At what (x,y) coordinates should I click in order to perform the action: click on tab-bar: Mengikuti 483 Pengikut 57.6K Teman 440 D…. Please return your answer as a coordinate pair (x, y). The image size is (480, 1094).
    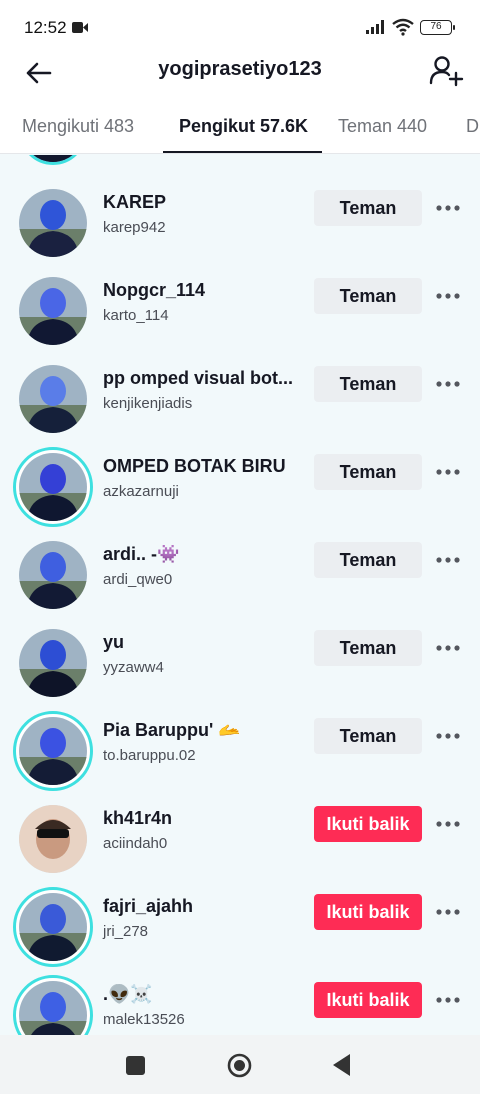
    Looking at the image, I should click on (240, 129).